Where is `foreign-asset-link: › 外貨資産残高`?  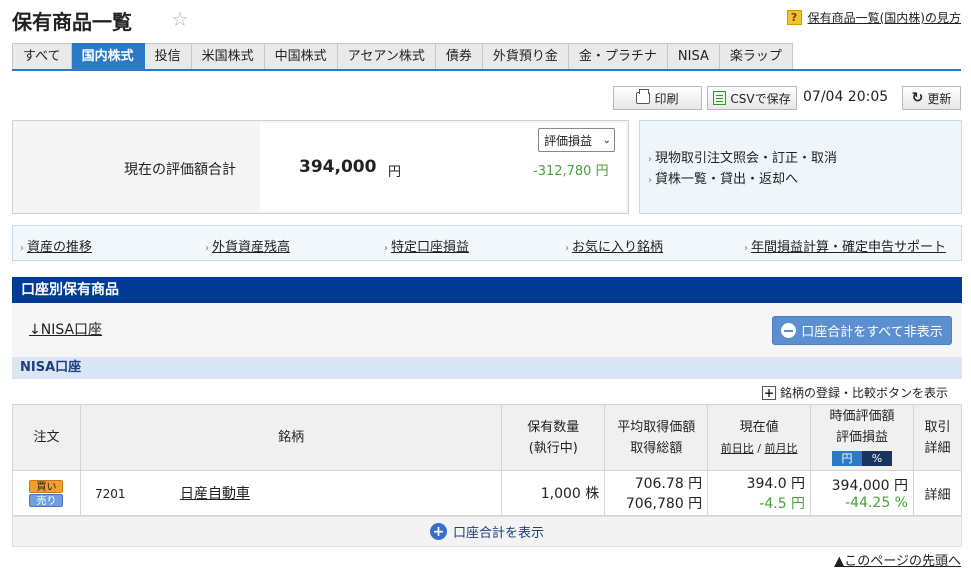
foreign-asset-link: › 外貨資産残高 is located at coordinates (247, 245).